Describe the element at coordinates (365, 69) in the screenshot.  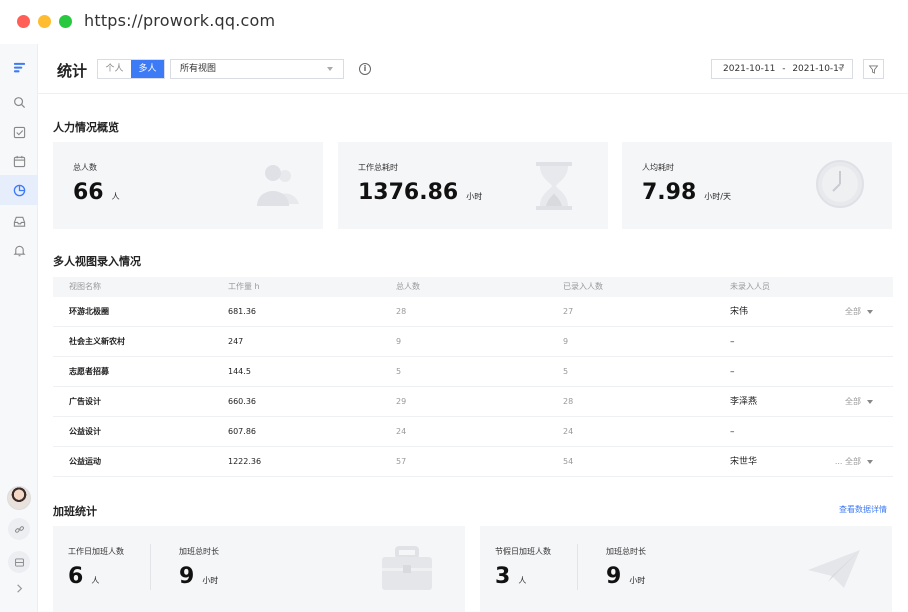
I see `info-icon: i` at that location.